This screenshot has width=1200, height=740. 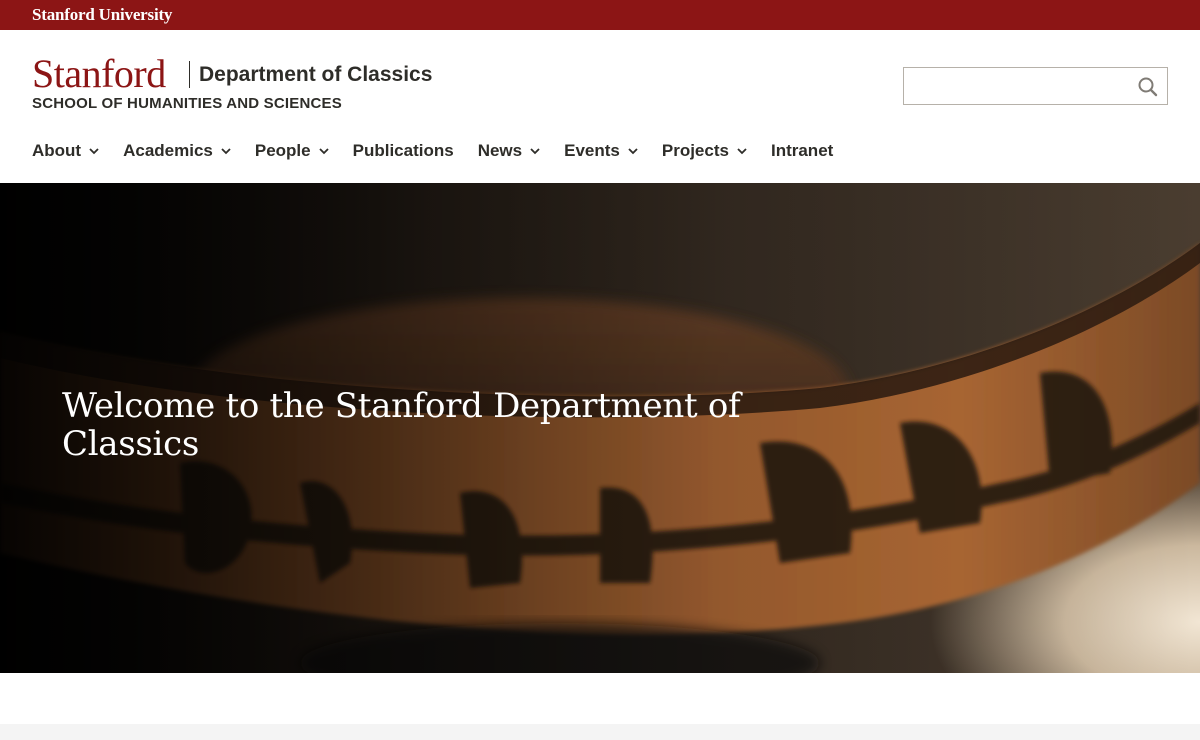 What do you see at coordinates (500, 150) in the screenshot?
I see `nav-item-label: News` at bounding box center [500, 150].